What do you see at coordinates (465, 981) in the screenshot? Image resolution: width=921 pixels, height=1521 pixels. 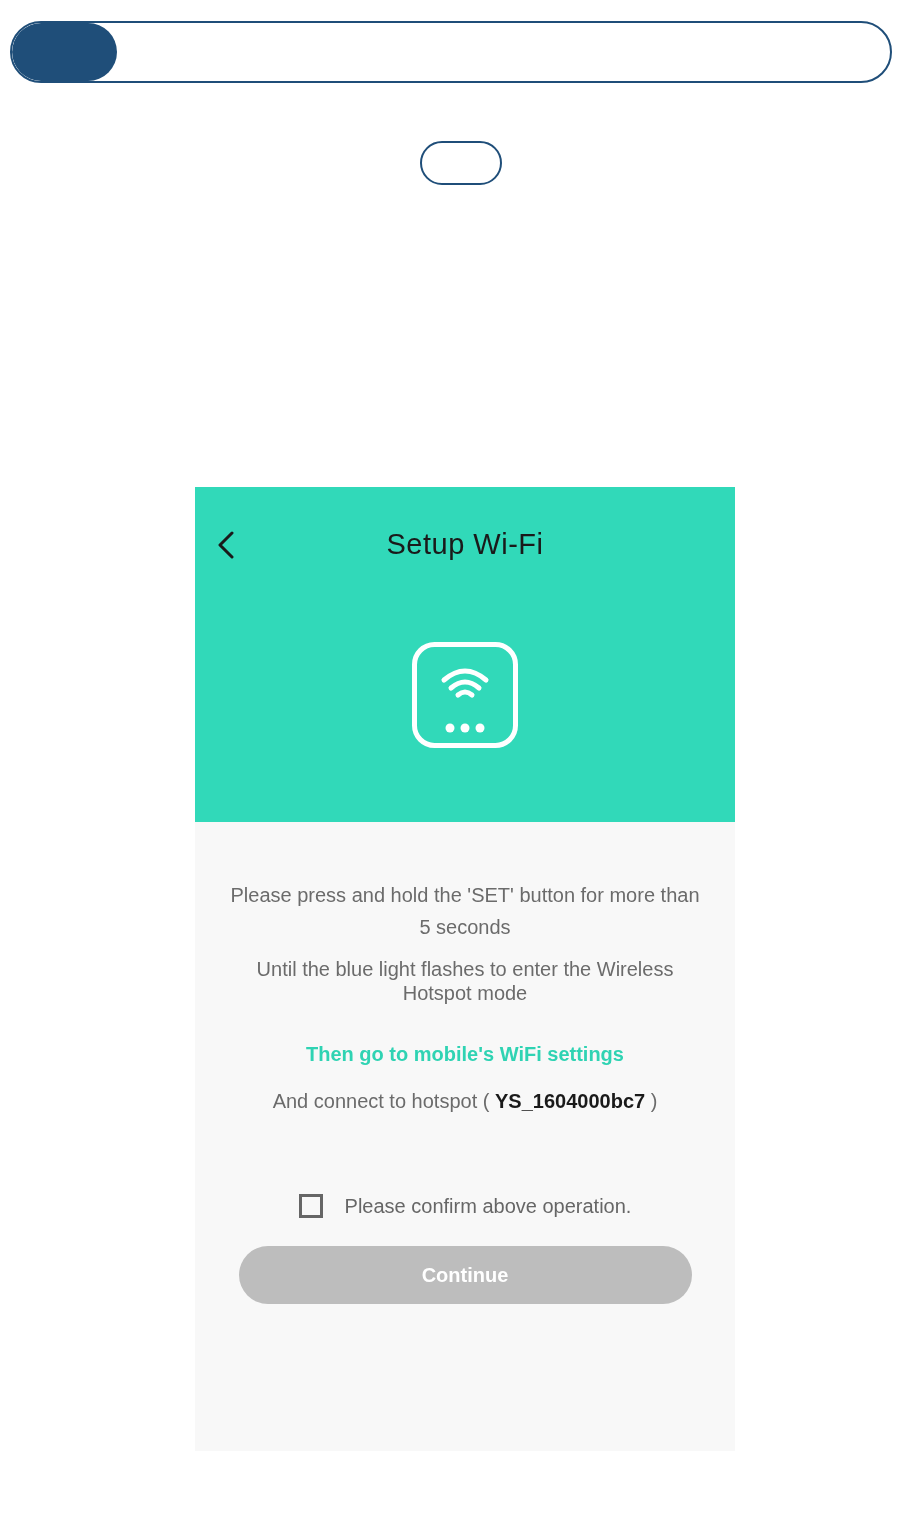 I see `instruction-text: Until the blue light flashes to enter the Wireless Hotspot mode` at bounding box center [465, 981].